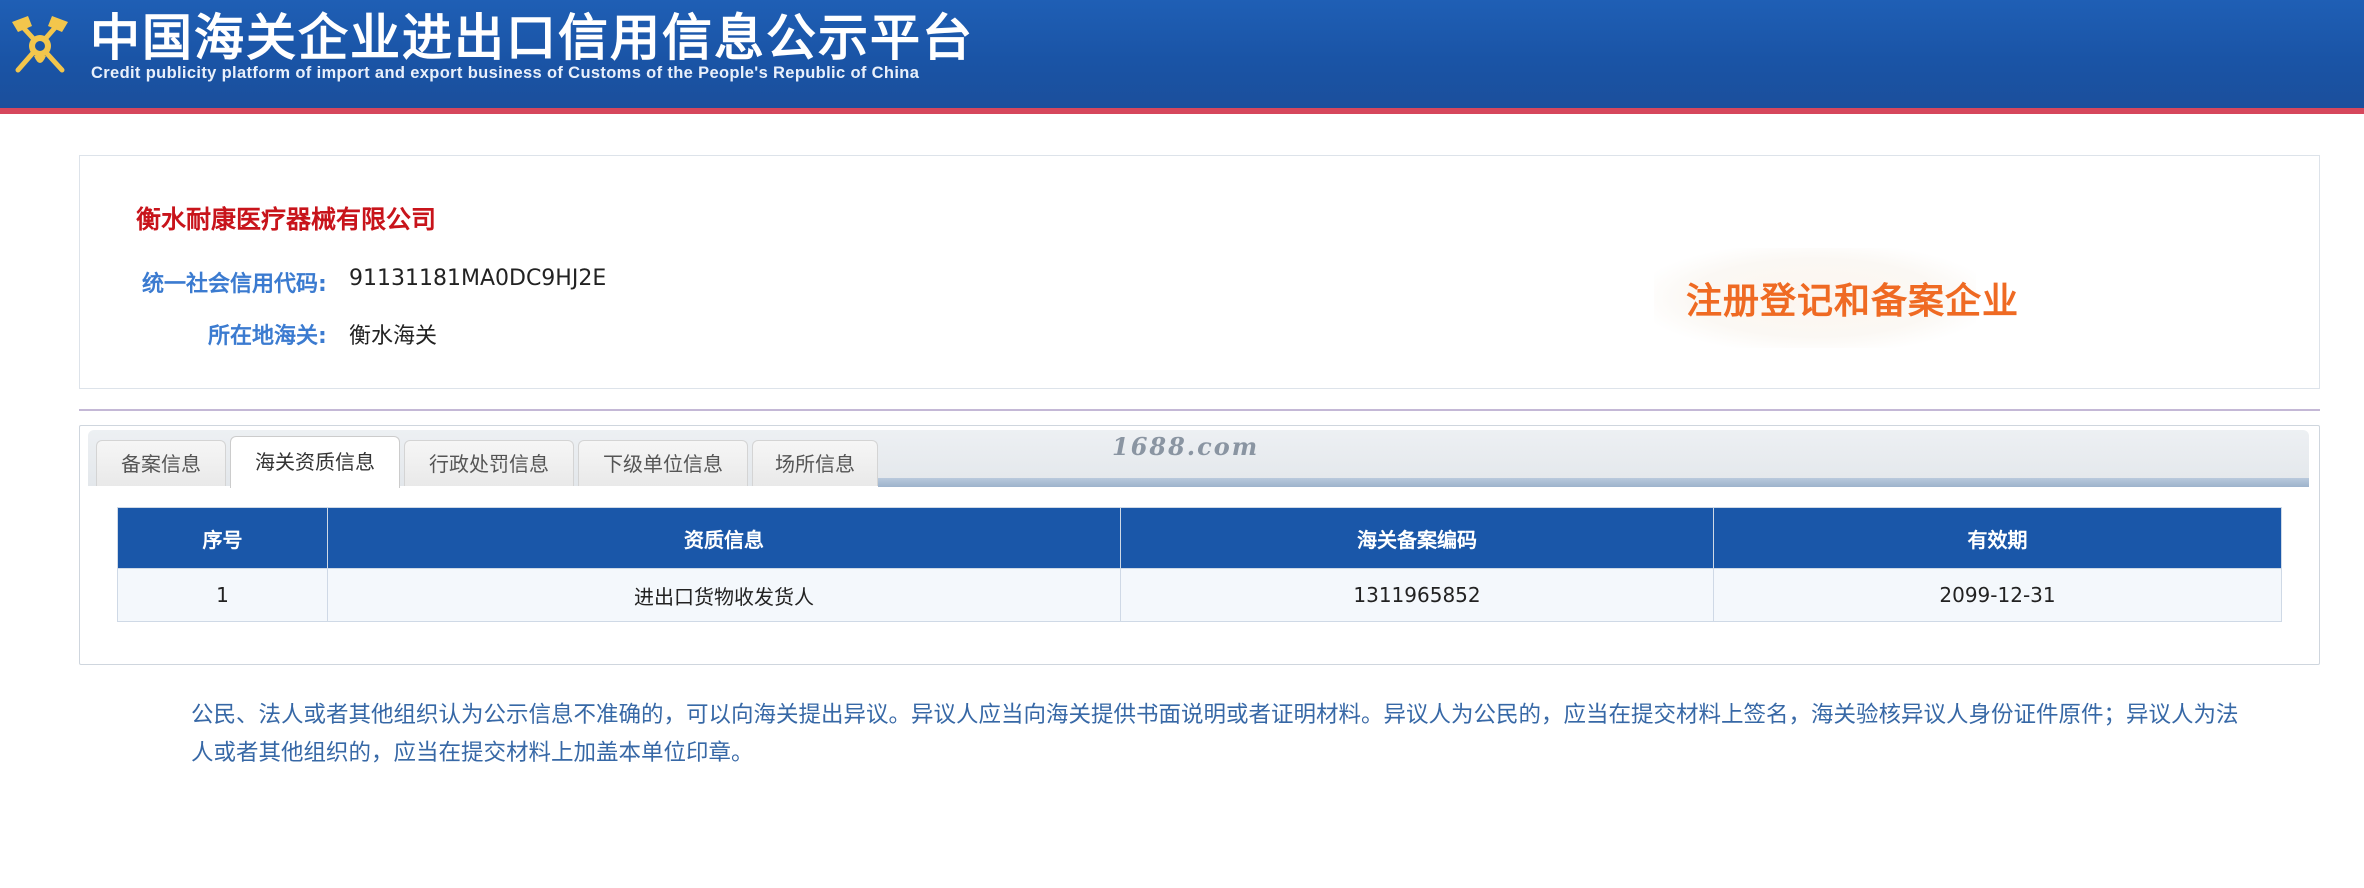 This screenshot has width=2364, height=888. I want to click on column-header-filing-code: 海关备案编码, so click(1417, 538).